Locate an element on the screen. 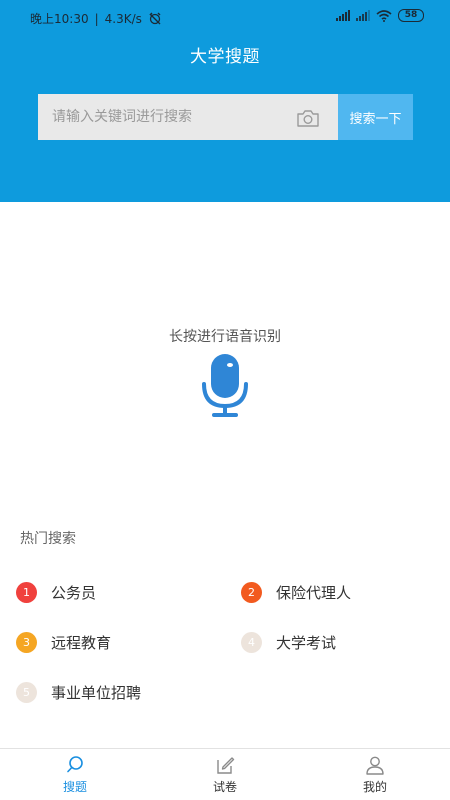 The image size is (450, 800). hot-search-label: 大学考试 is located at coordinates (306, 642).